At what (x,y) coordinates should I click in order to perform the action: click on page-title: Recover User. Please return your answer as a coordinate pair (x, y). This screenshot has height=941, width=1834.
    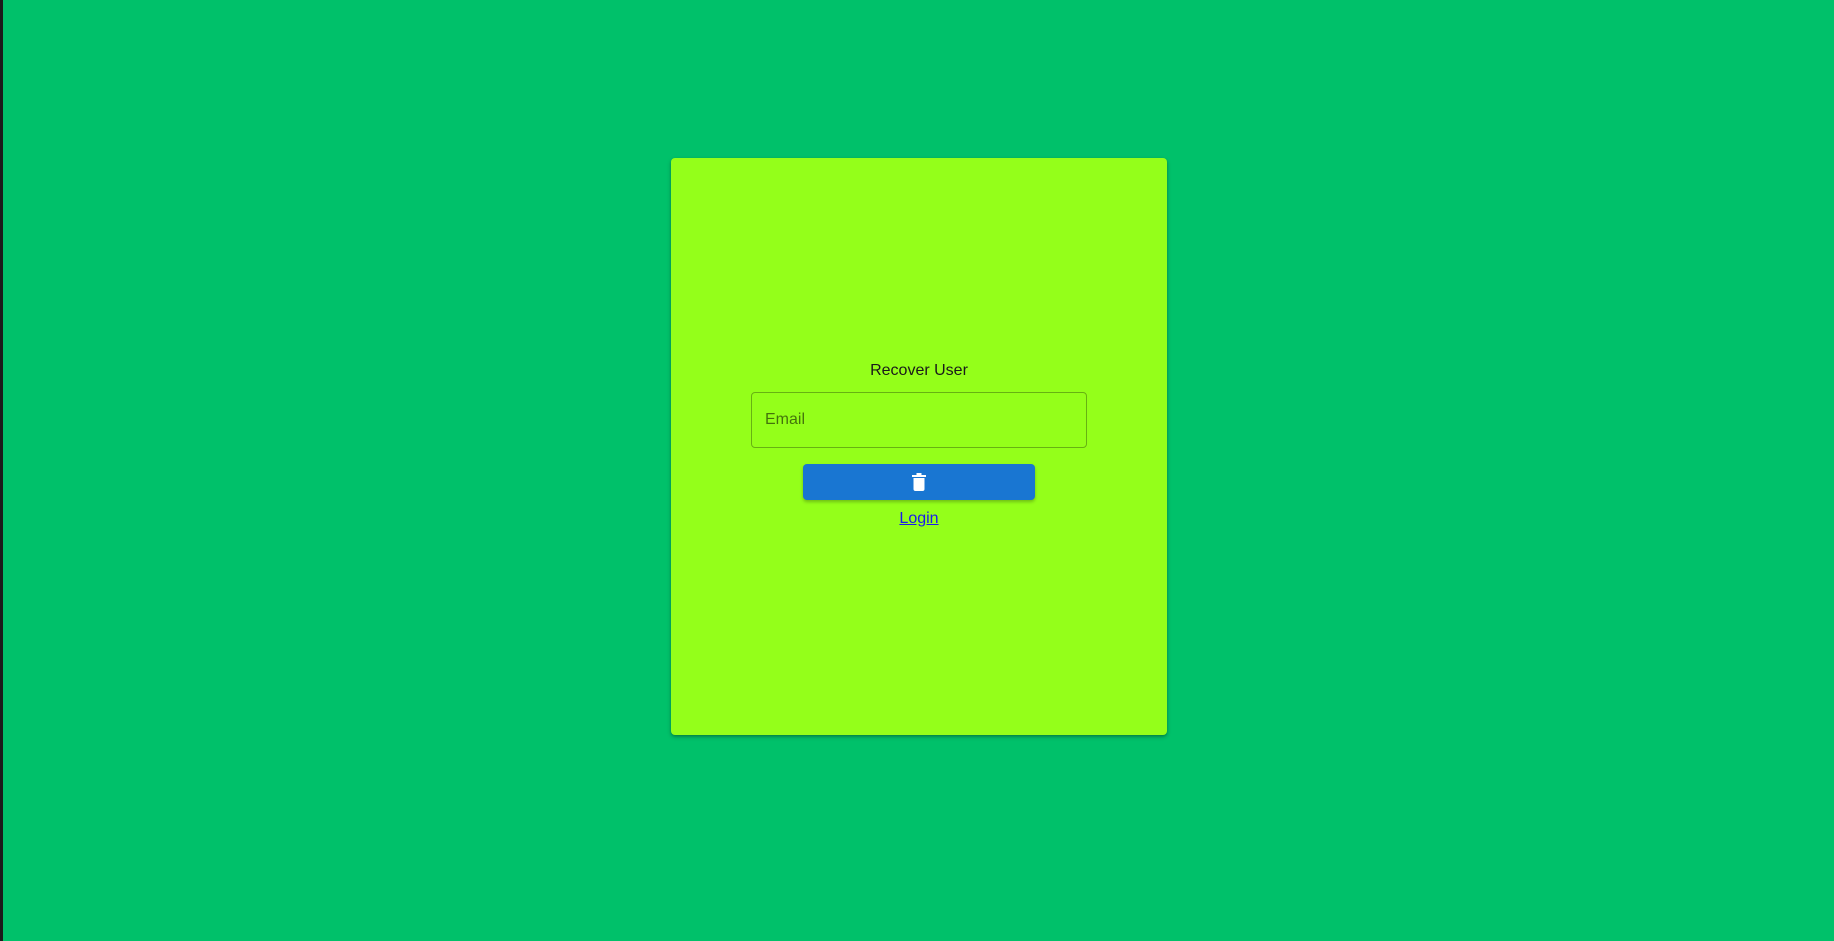
    Looking at the image, I should click on (919, 370).